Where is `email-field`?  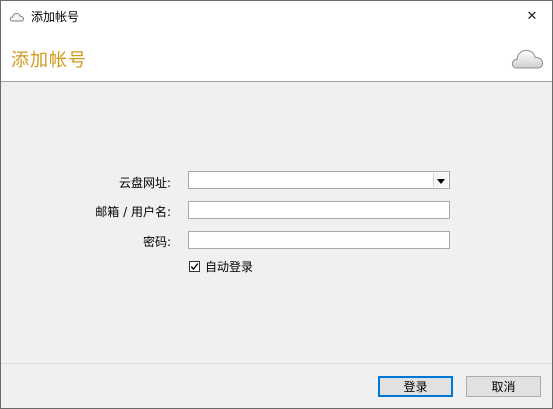 email-field is located at coordinates (319, 210).